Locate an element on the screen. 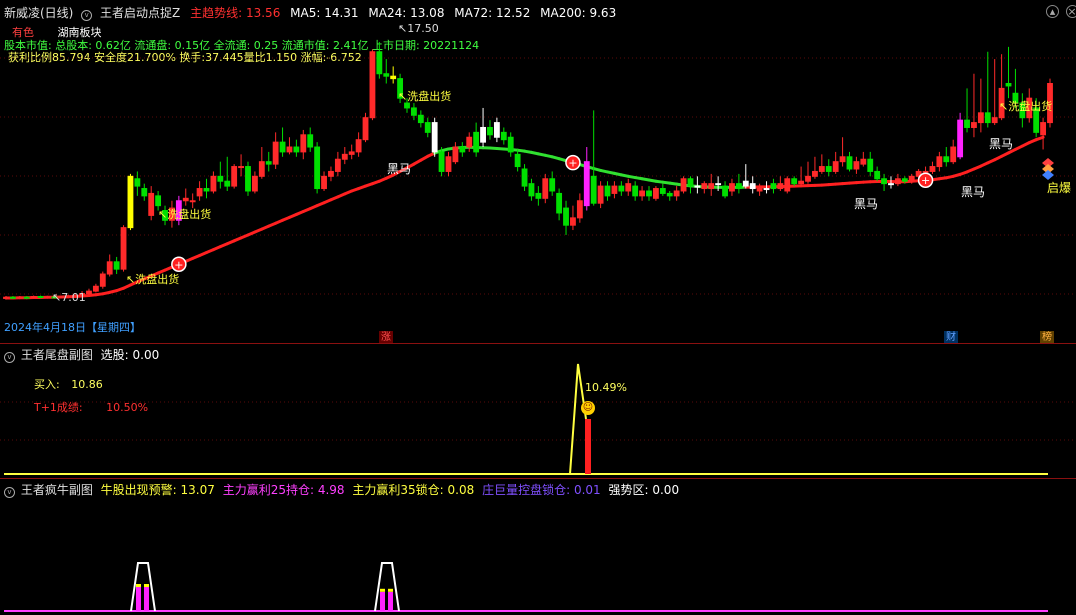  pane3-title: 王者疯牛副图 is located at coordinates (57, 490).